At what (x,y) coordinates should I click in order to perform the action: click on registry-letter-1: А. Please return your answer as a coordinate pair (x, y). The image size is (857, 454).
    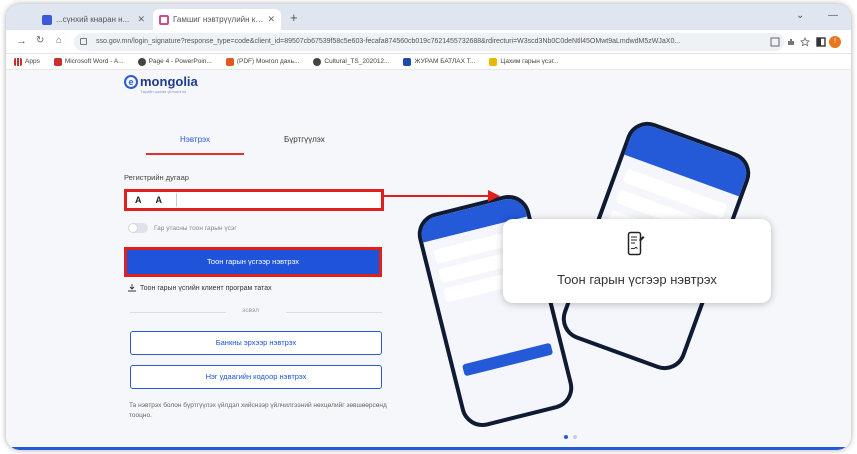
    Looking at the image, I should click on (138, 200).